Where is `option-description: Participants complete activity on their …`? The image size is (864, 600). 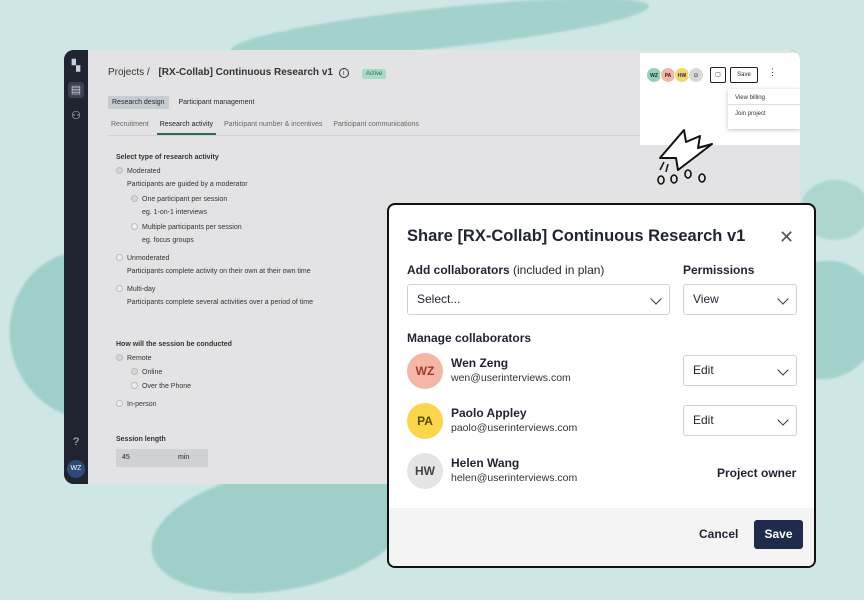 option-description: Participants complete activity on their … is located at coordinates (219, 271).